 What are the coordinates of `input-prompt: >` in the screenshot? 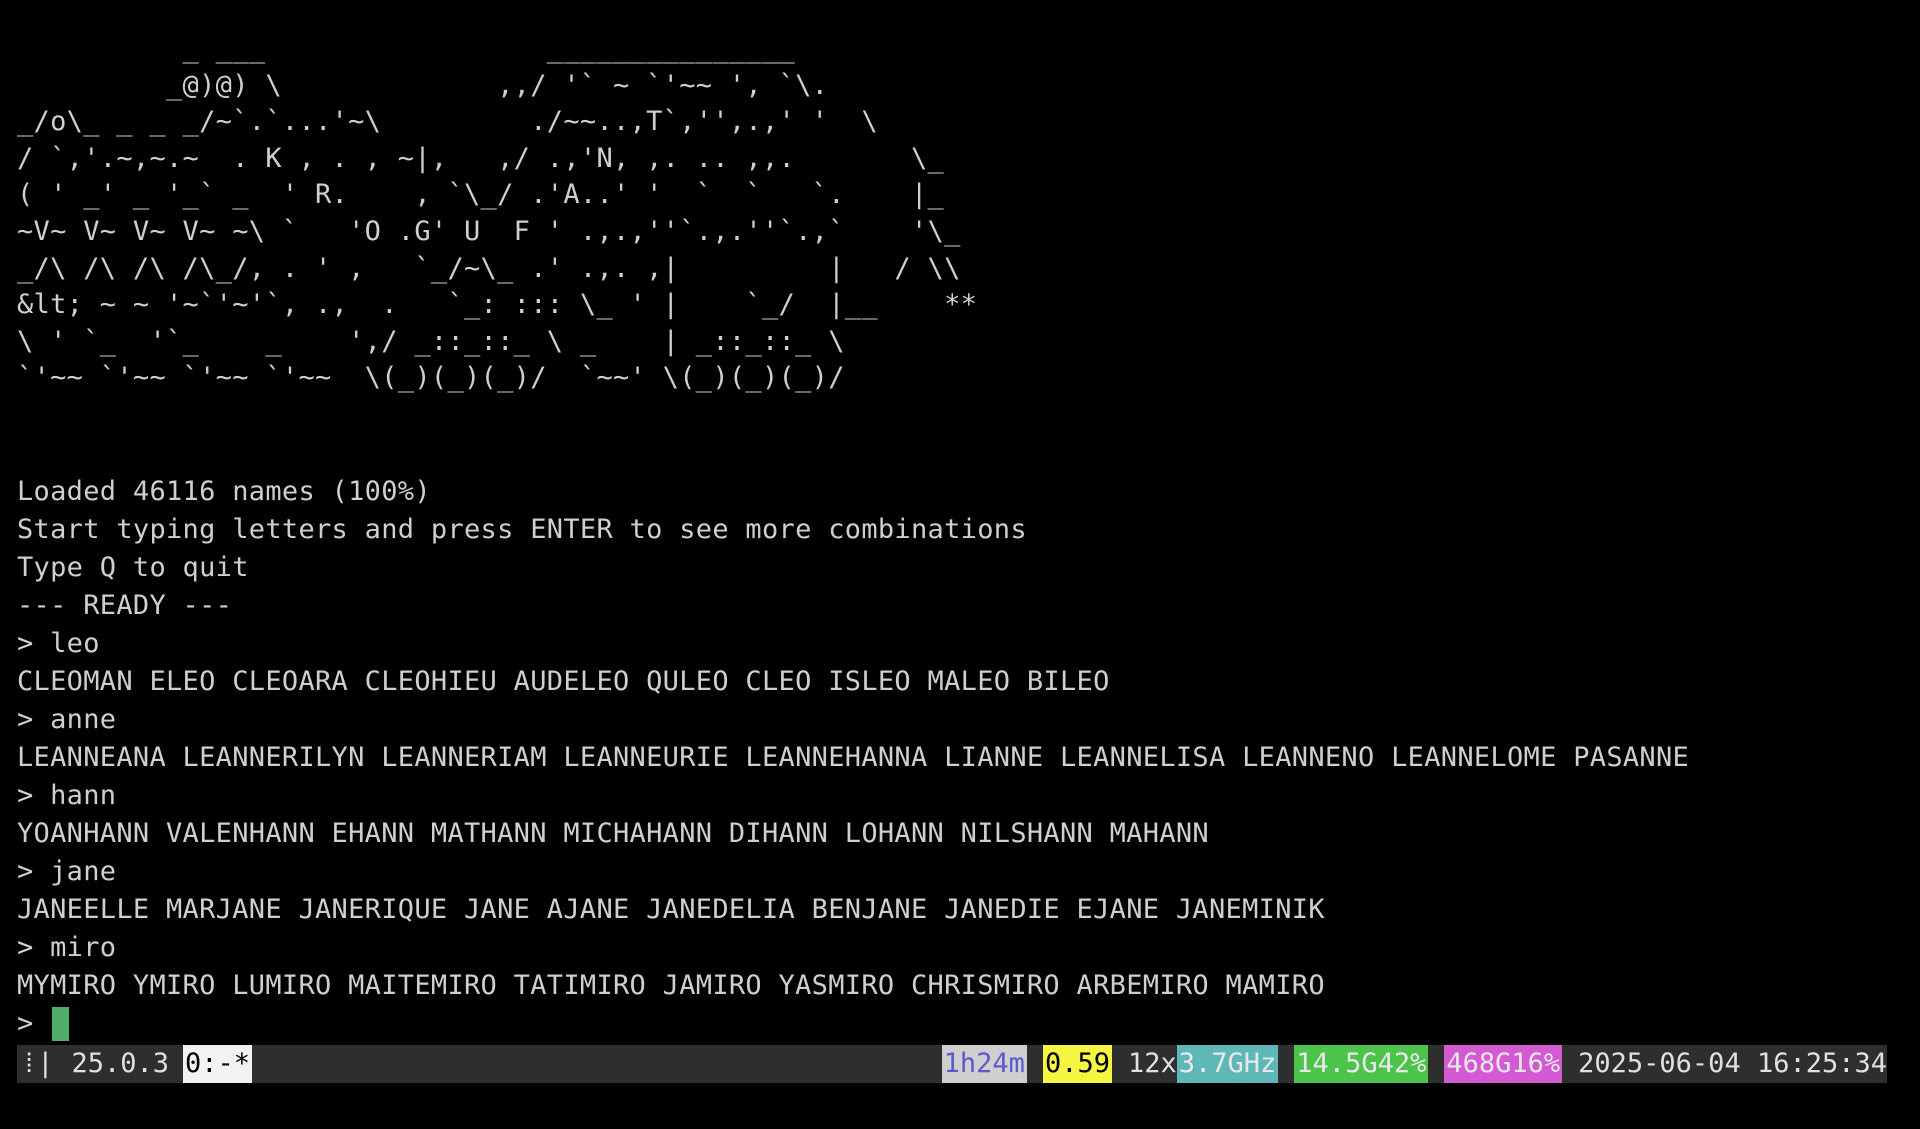 It's located at (968, 1024).